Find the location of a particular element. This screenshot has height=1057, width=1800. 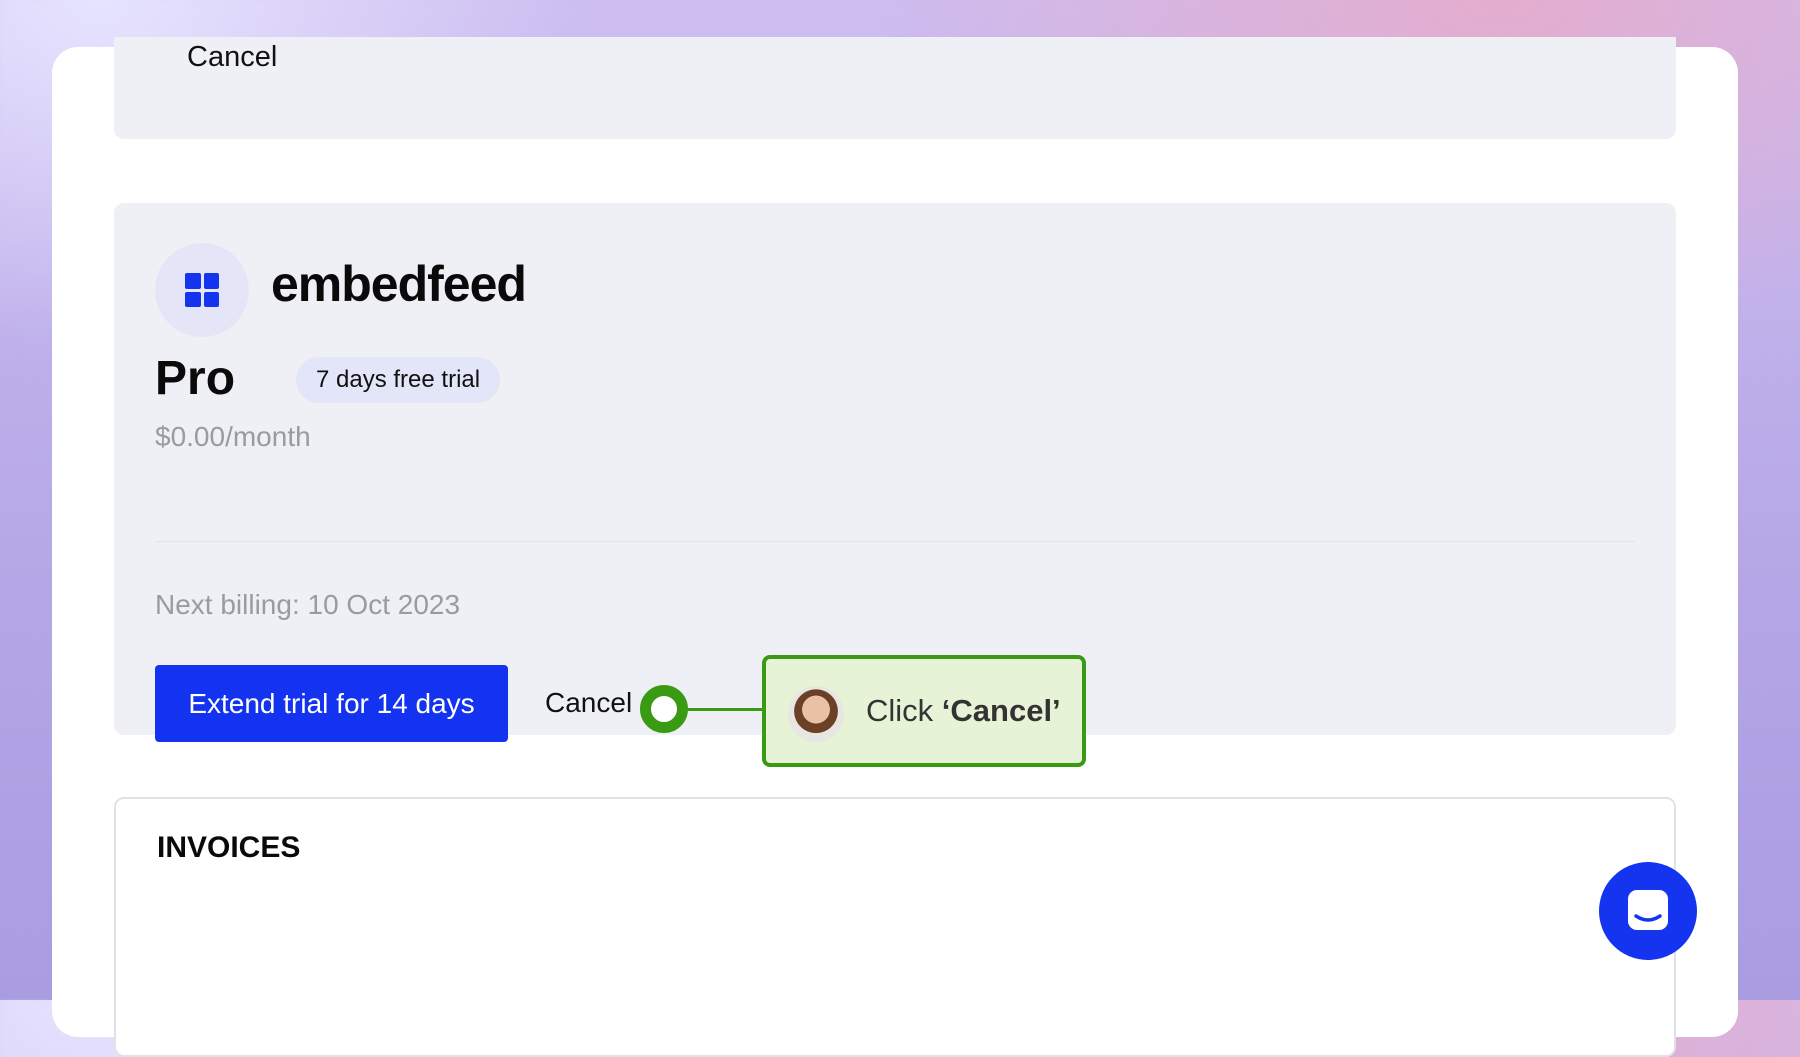

guide-tooltip-text: Click ‘Cancel’ is located at coordinates (963, 711).